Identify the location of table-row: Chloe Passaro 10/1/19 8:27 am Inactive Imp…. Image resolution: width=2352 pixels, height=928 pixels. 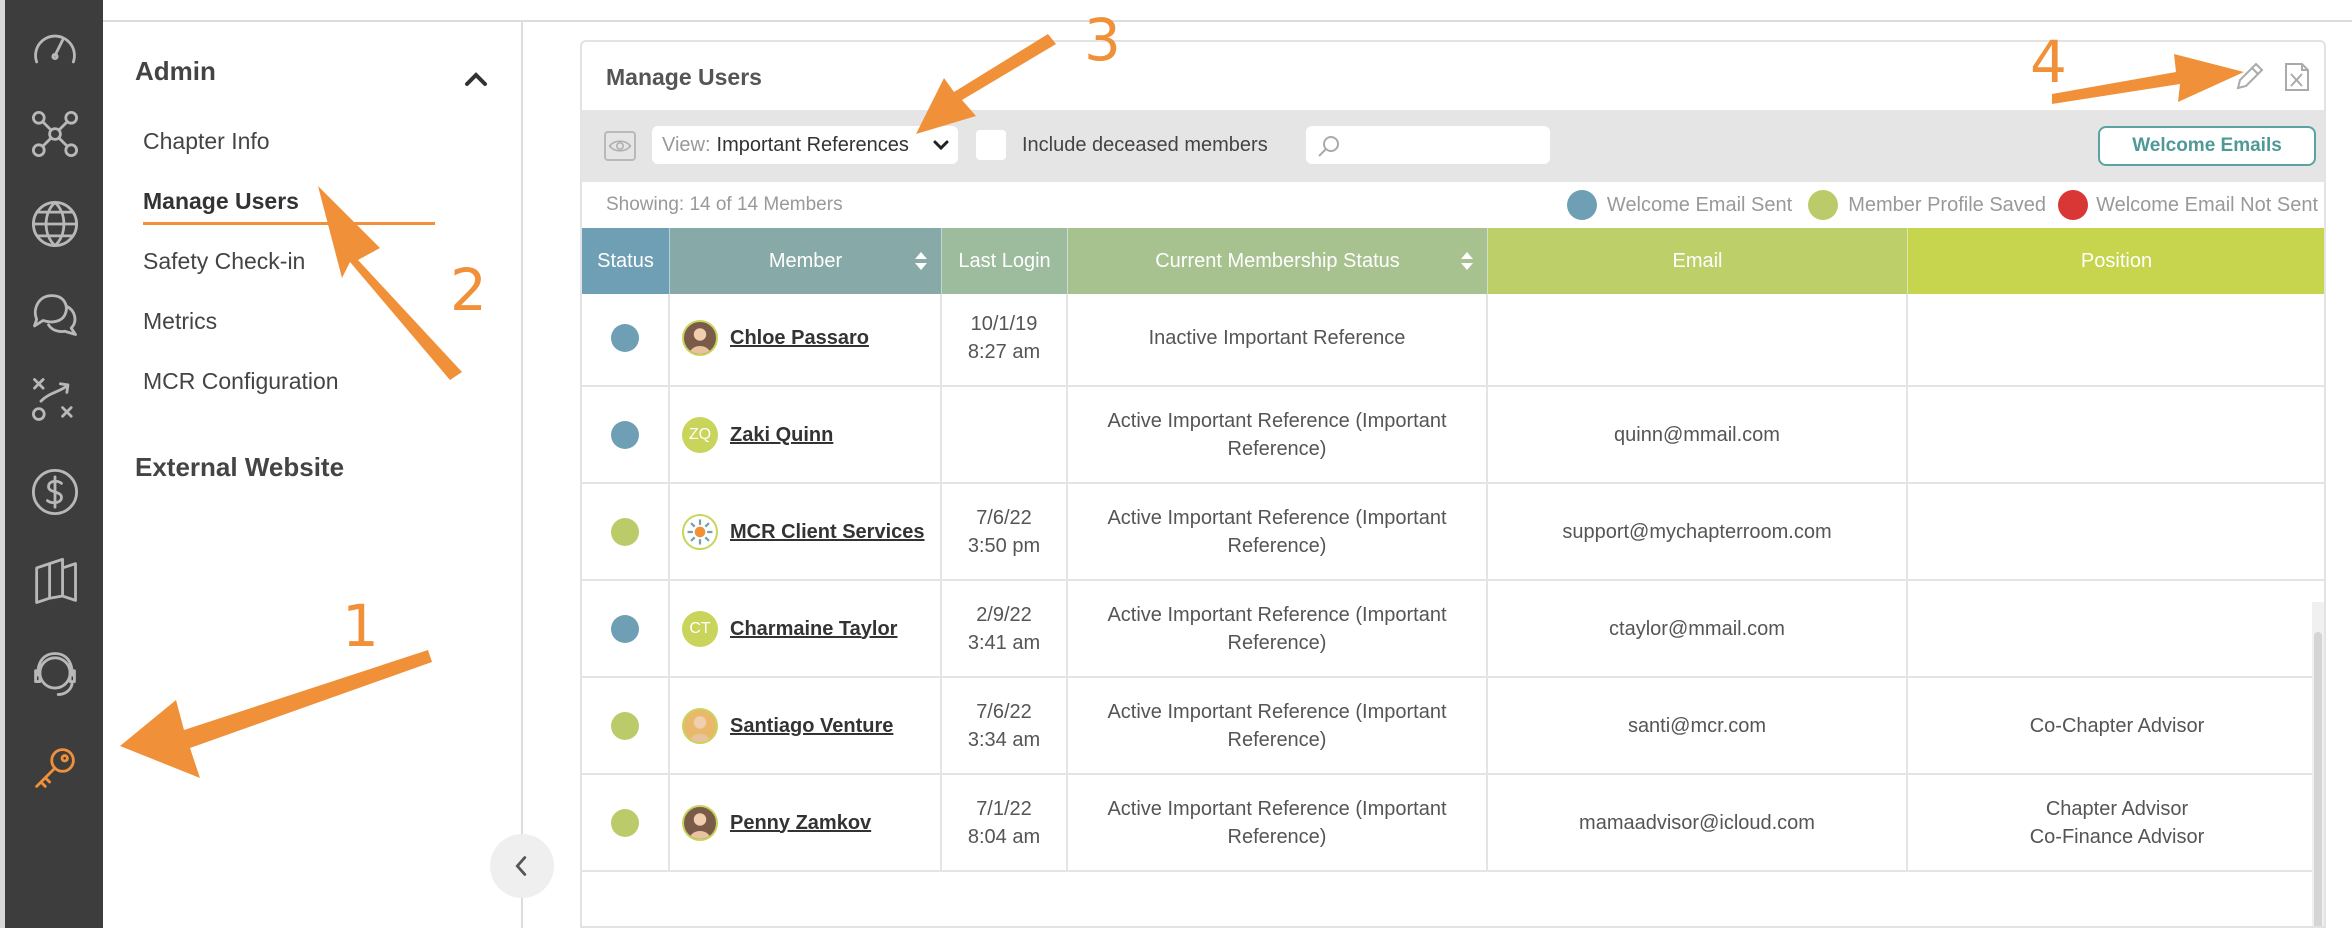
(1453, 338).